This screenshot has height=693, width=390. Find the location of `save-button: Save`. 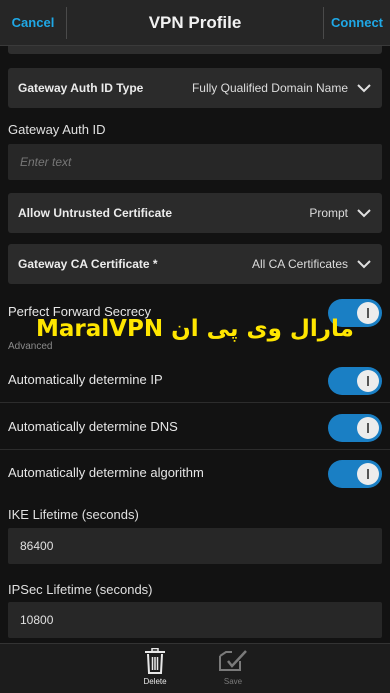

save-button: Save is located at coordinates (233, 670).